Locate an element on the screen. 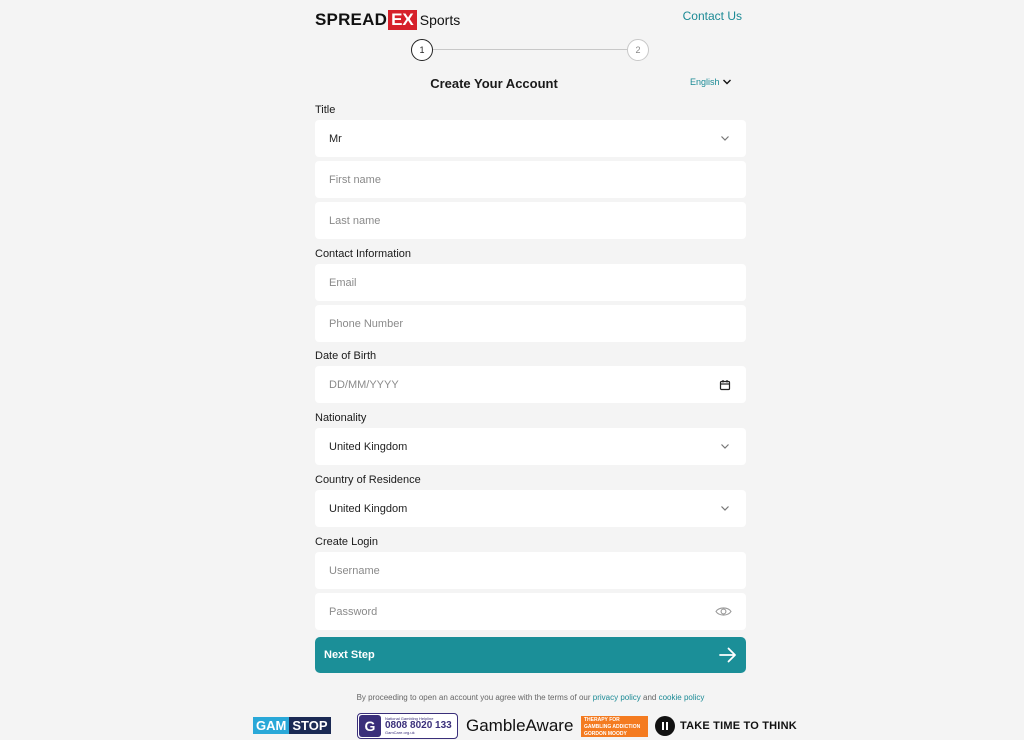  stepper-line is located at coordinates (530, 49).